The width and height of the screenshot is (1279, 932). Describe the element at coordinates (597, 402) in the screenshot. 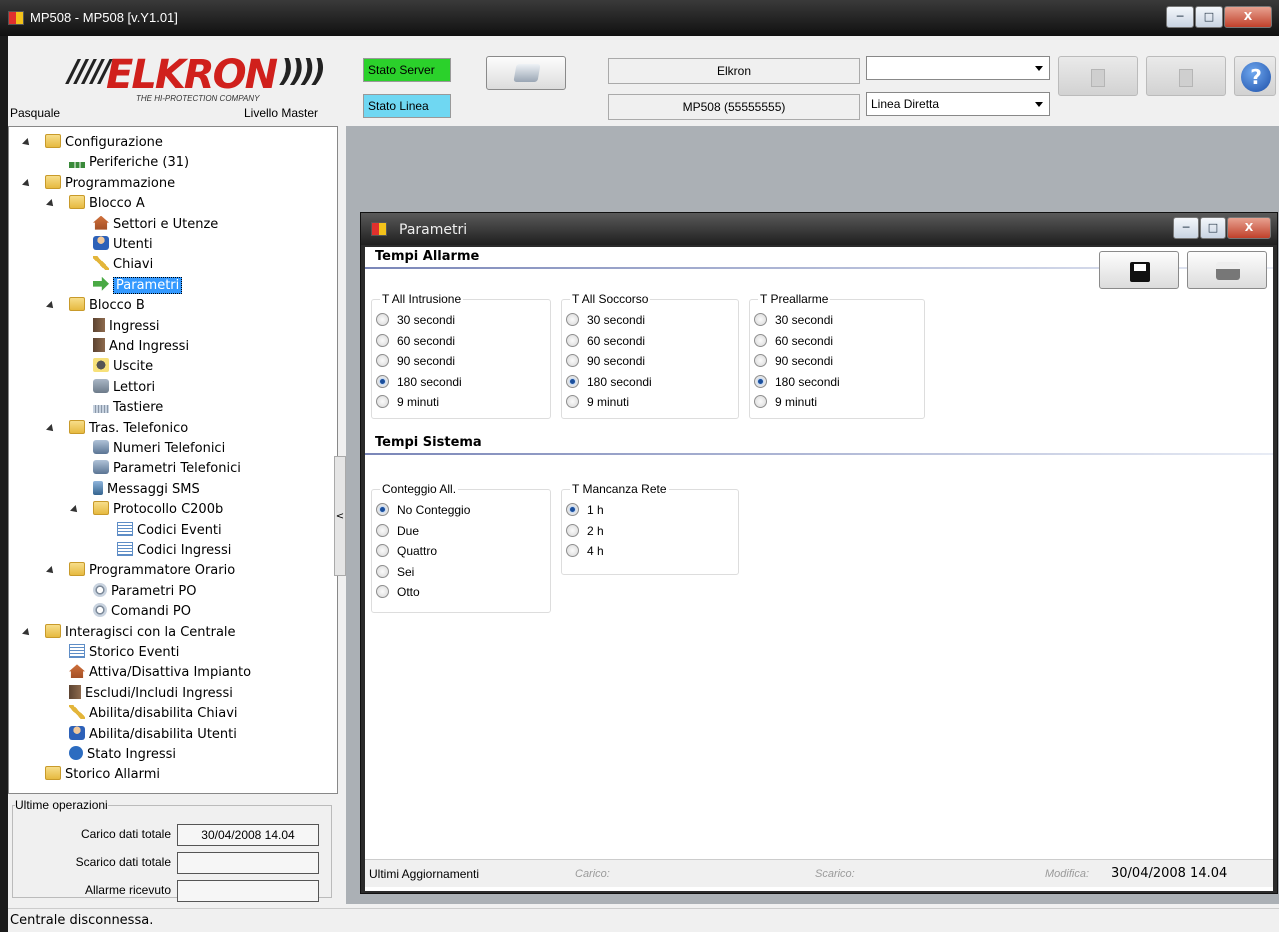

I see `radio-soccorso-9-minuti: 9 minuti` at that location.